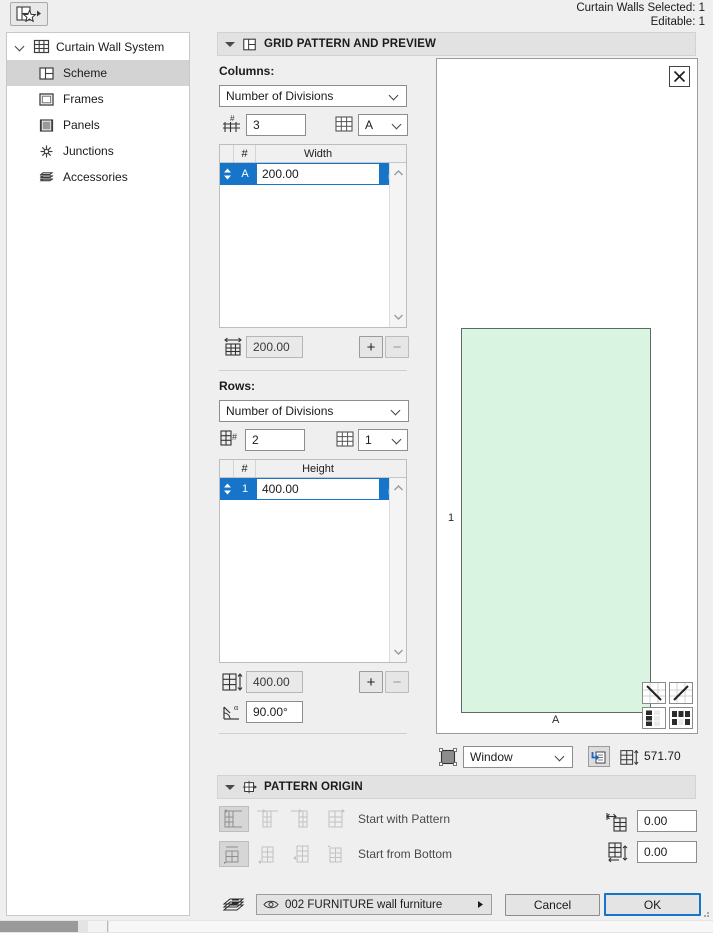 The image size is (713, 933). Describe the element at coordinates (274, 682) in the screenshot. I see `rows-total-height-input` at that location.